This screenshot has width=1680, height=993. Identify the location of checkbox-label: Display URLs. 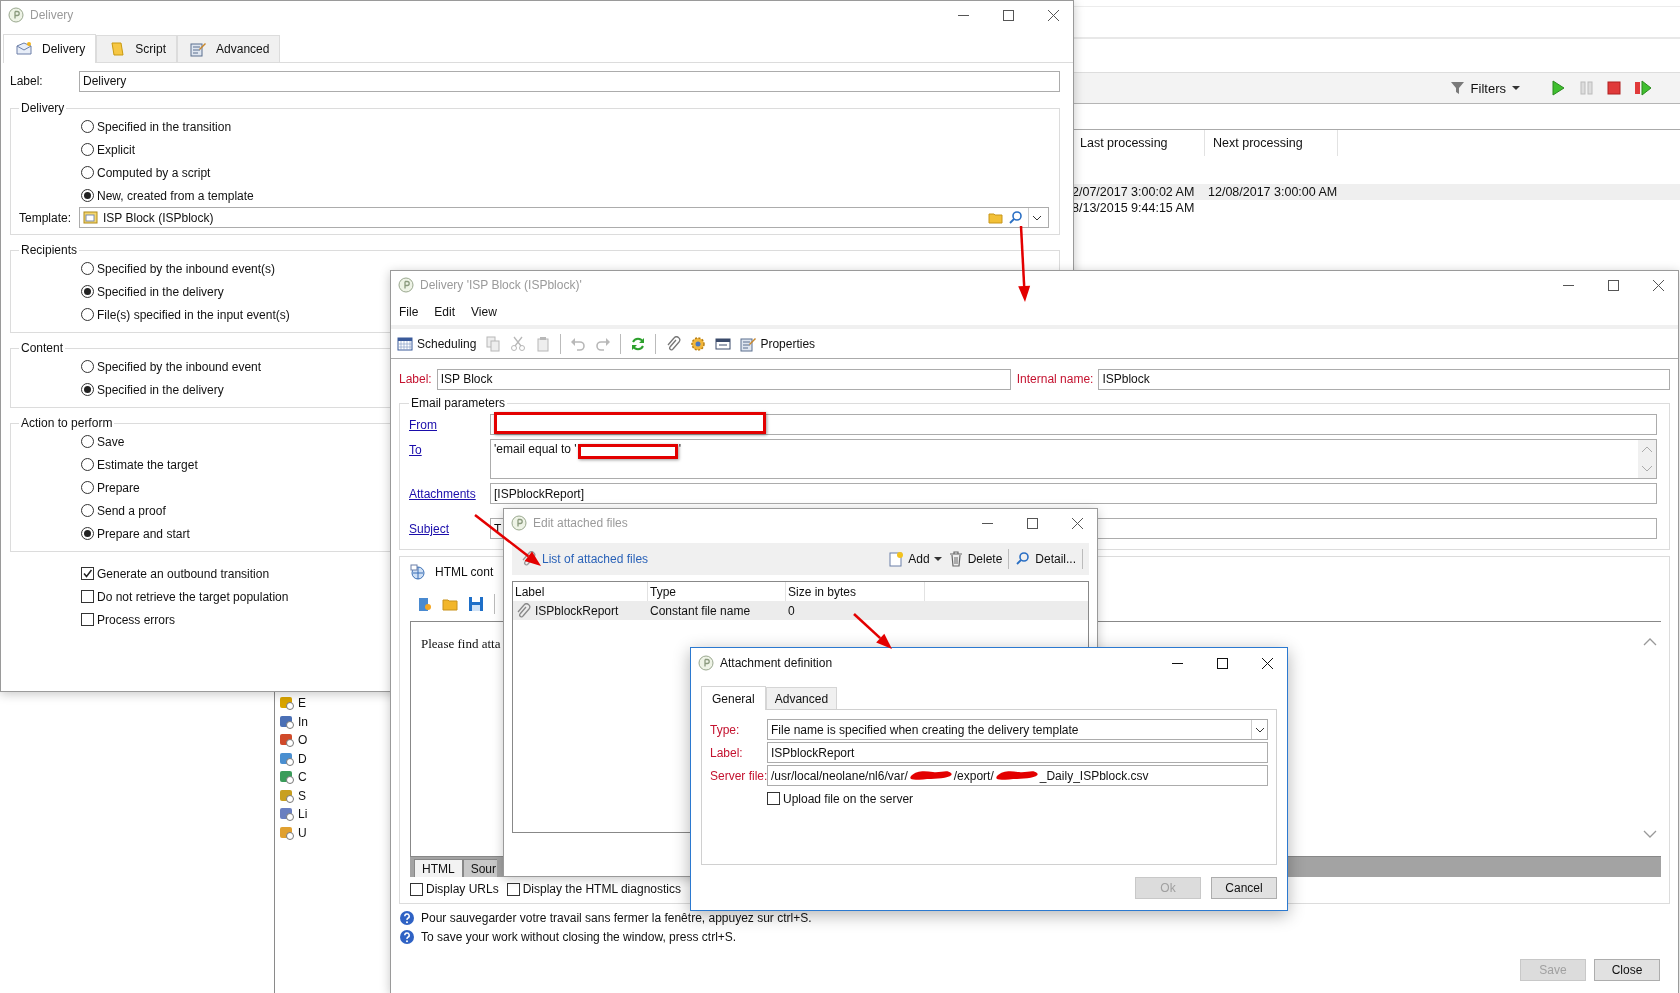
(462, 889).